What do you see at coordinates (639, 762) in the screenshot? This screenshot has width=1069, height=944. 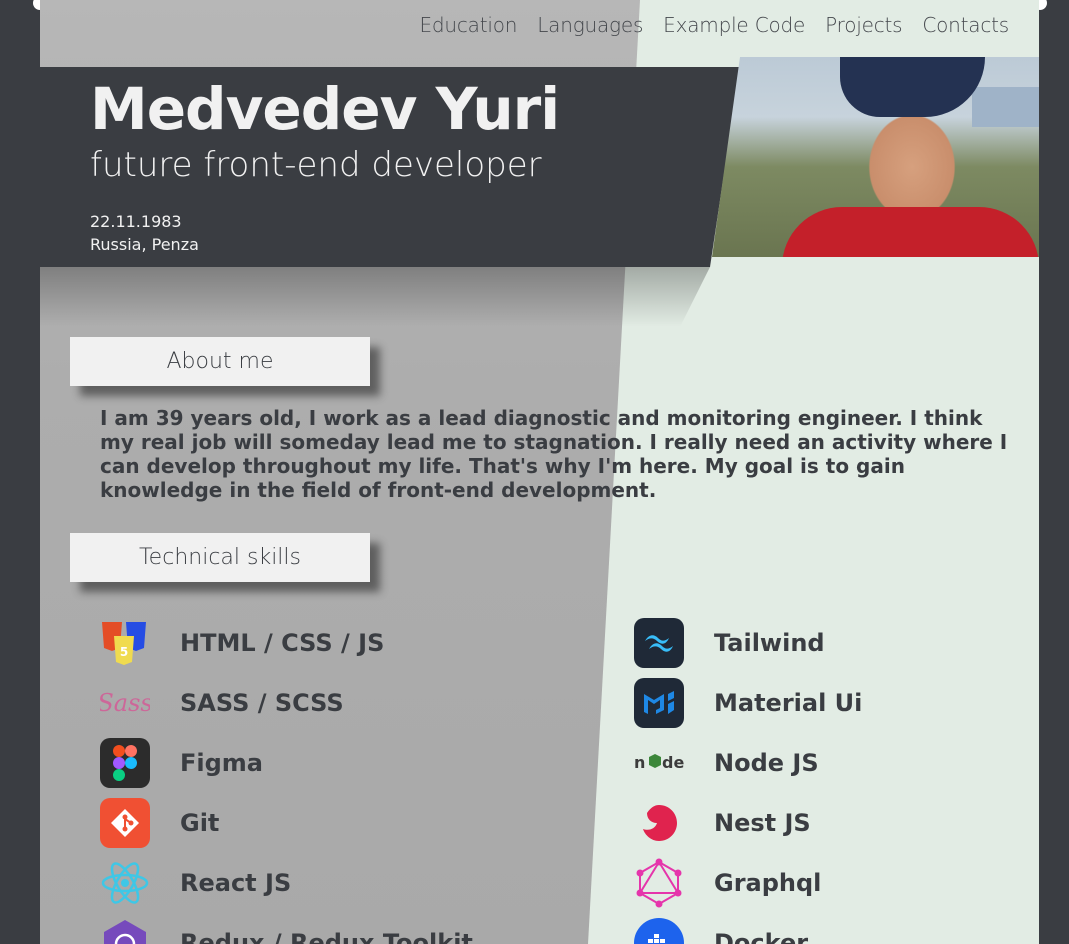 I see `svg-text: n` at bounding box center [639, 762].